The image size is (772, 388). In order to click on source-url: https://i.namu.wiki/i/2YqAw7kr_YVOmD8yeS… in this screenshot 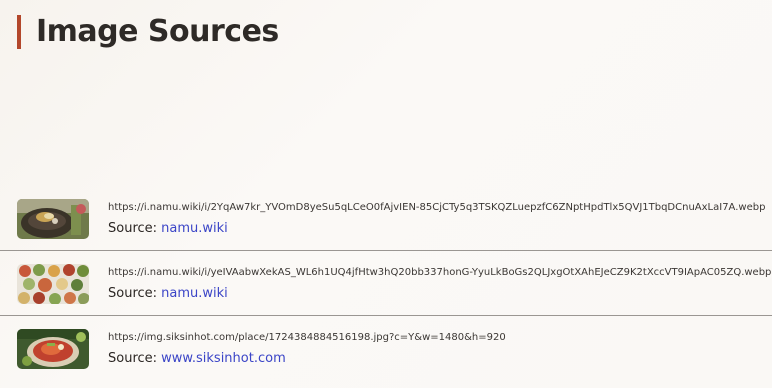, I will do `click(437, 207)`.